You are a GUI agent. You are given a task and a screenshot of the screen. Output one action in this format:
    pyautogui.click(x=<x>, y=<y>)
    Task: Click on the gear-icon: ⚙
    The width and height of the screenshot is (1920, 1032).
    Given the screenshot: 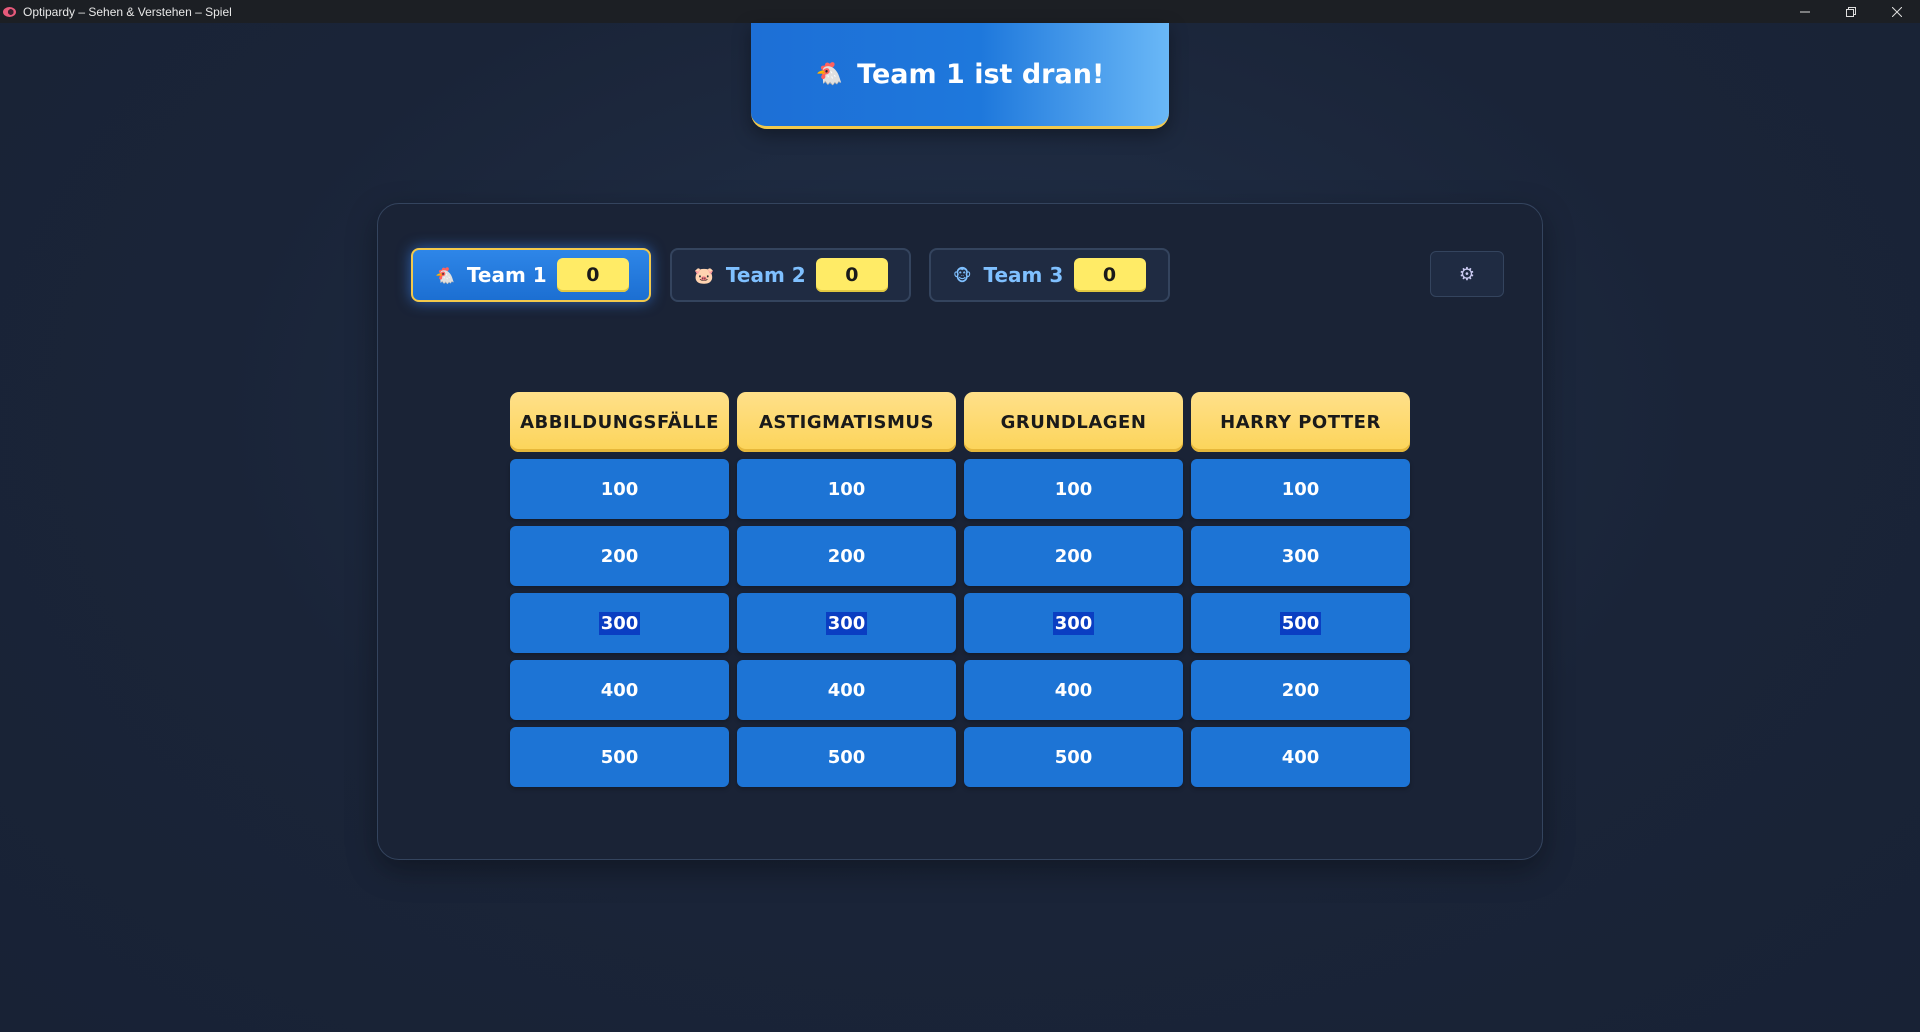 What is the action you would take?
    pyautogui.click(x=1467, y=274)
    